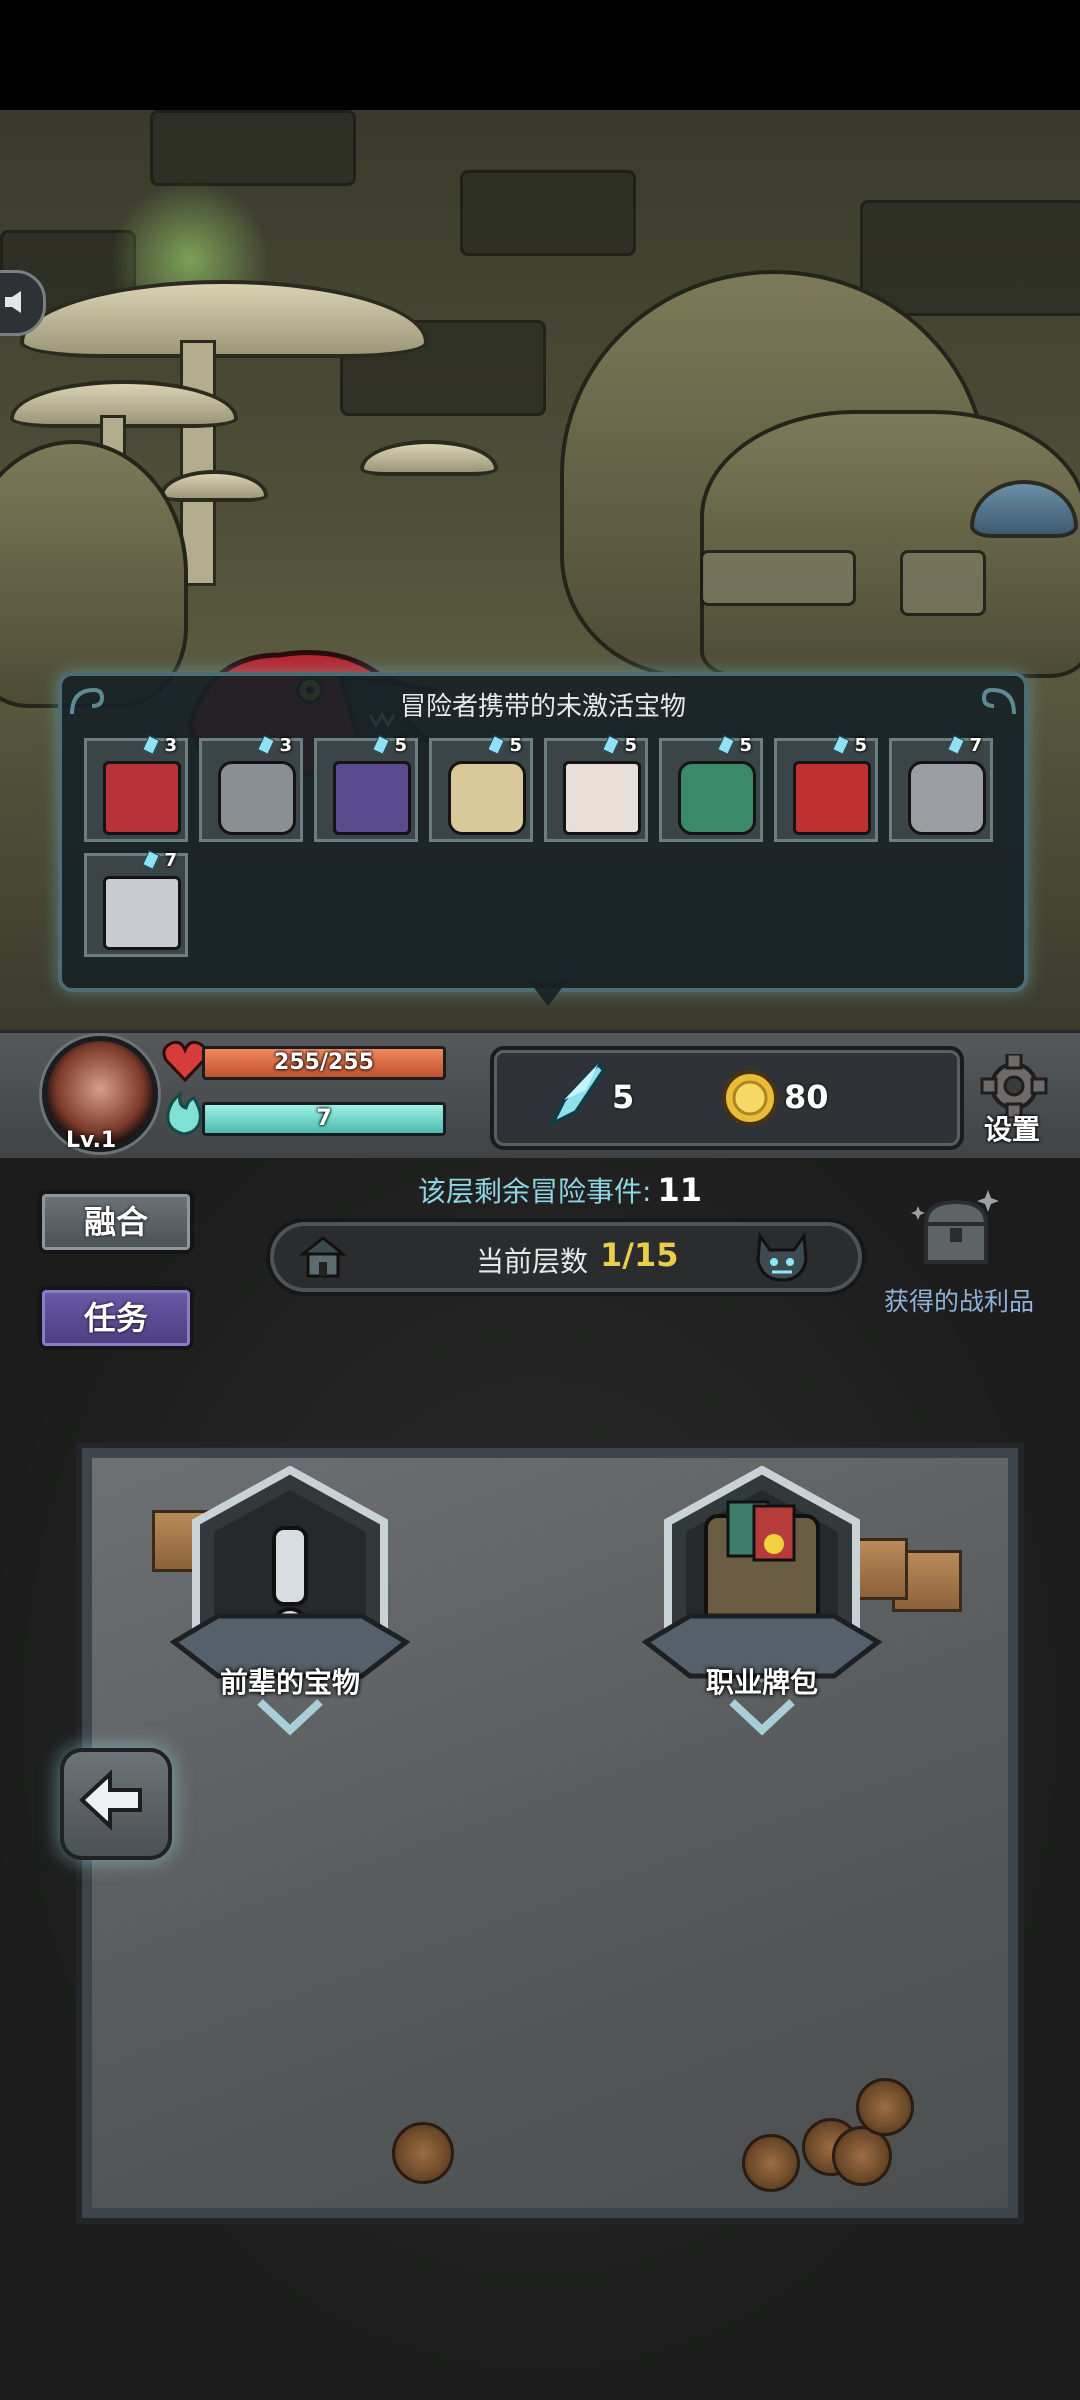  I want to click on boxing-glove-icon, so click(832, 798).